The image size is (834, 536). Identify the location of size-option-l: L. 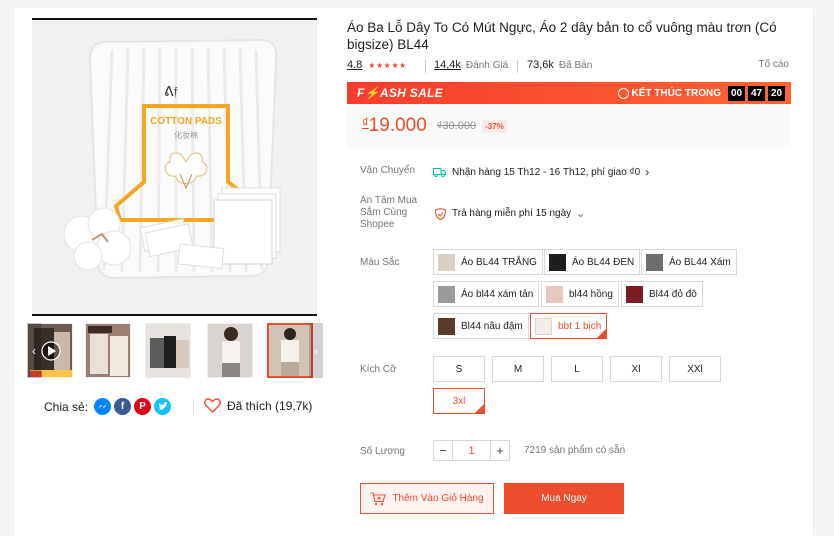
(577, 369).